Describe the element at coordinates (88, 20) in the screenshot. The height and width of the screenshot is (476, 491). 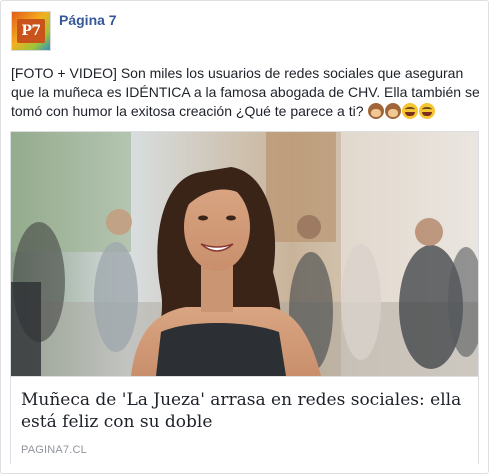
I see `page-name-link: Página 7` at that location.